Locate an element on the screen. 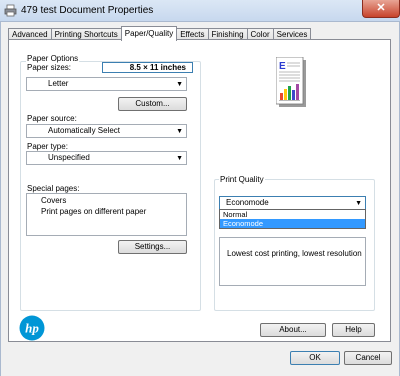 This screenshot has width=400, height=376. quality-description-box: Lowest cost printing, lowest resolution is located at coordinates (292, 261).